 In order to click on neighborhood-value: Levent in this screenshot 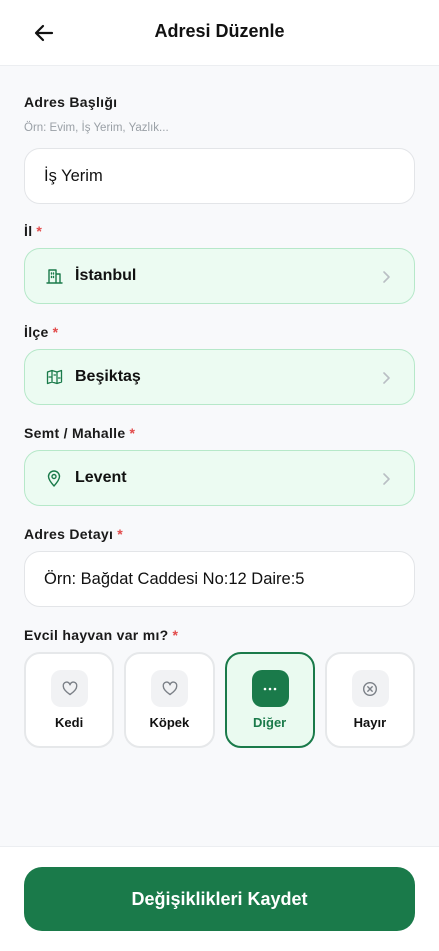, I will do `click(101, 477)`.